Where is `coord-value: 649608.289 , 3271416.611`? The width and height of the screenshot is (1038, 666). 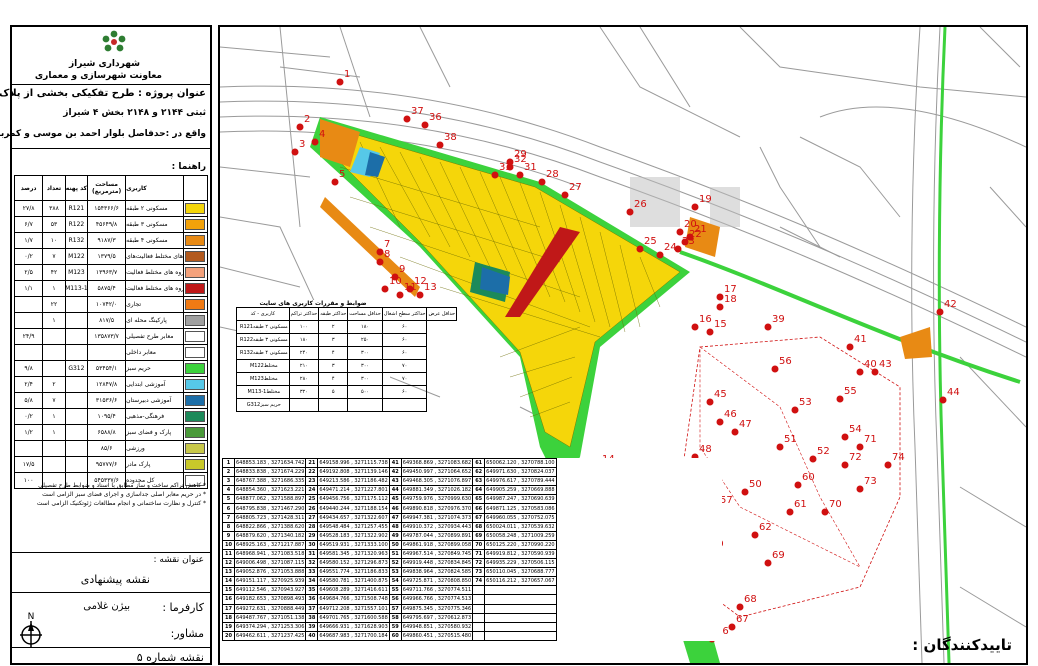 coord-value: 649608.289 , 3271416.611 is located at coordinates (353, 590).